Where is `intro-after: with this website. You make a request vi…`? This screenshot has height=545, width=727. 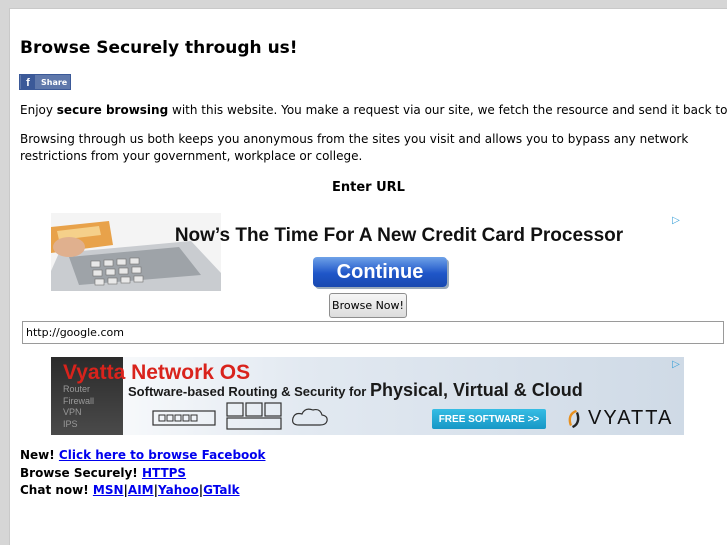
intro-after: with this website. You make a request vi… is located at coordinates (447, 110).